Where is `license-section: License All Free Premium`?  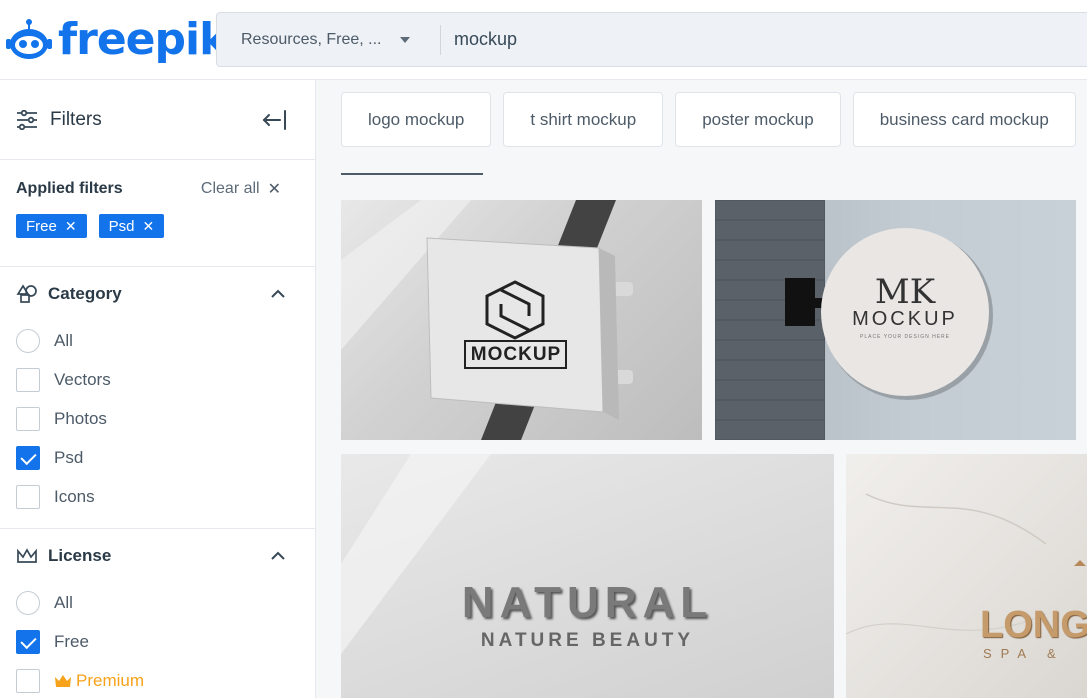
license-section: License All Free Premium is located at coordinates (157, 613).